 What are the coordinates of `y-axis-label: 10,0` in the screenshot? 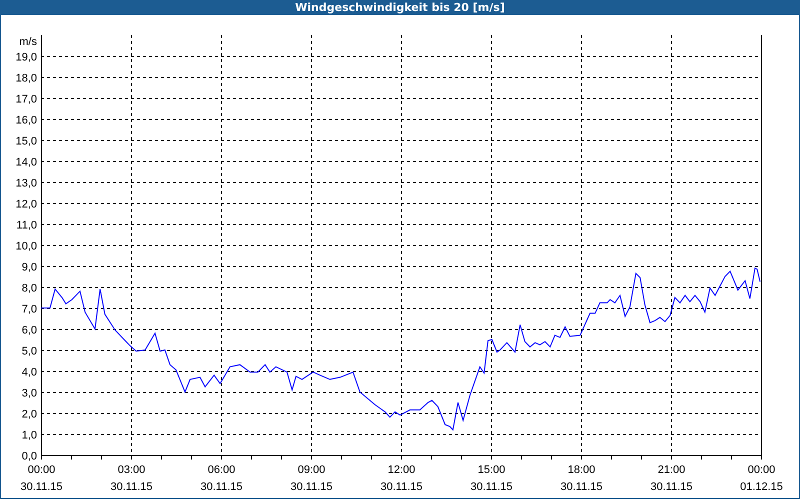 It's located at (26, 246).